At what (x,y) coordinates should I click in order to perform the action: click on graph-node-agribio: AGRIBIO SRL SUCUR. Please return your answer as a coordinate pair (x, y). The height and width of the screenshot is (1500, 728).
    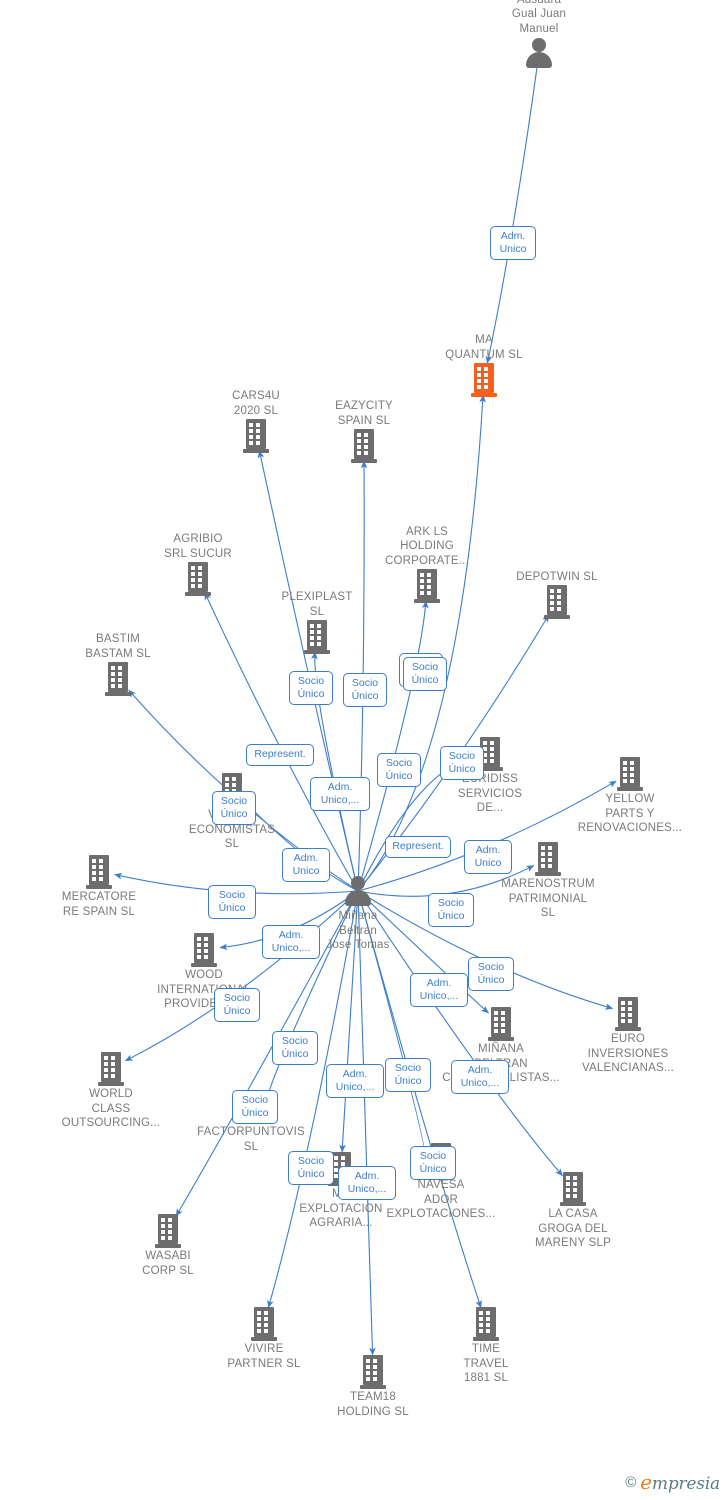
    Looking at the image, I should click on (198, 564).